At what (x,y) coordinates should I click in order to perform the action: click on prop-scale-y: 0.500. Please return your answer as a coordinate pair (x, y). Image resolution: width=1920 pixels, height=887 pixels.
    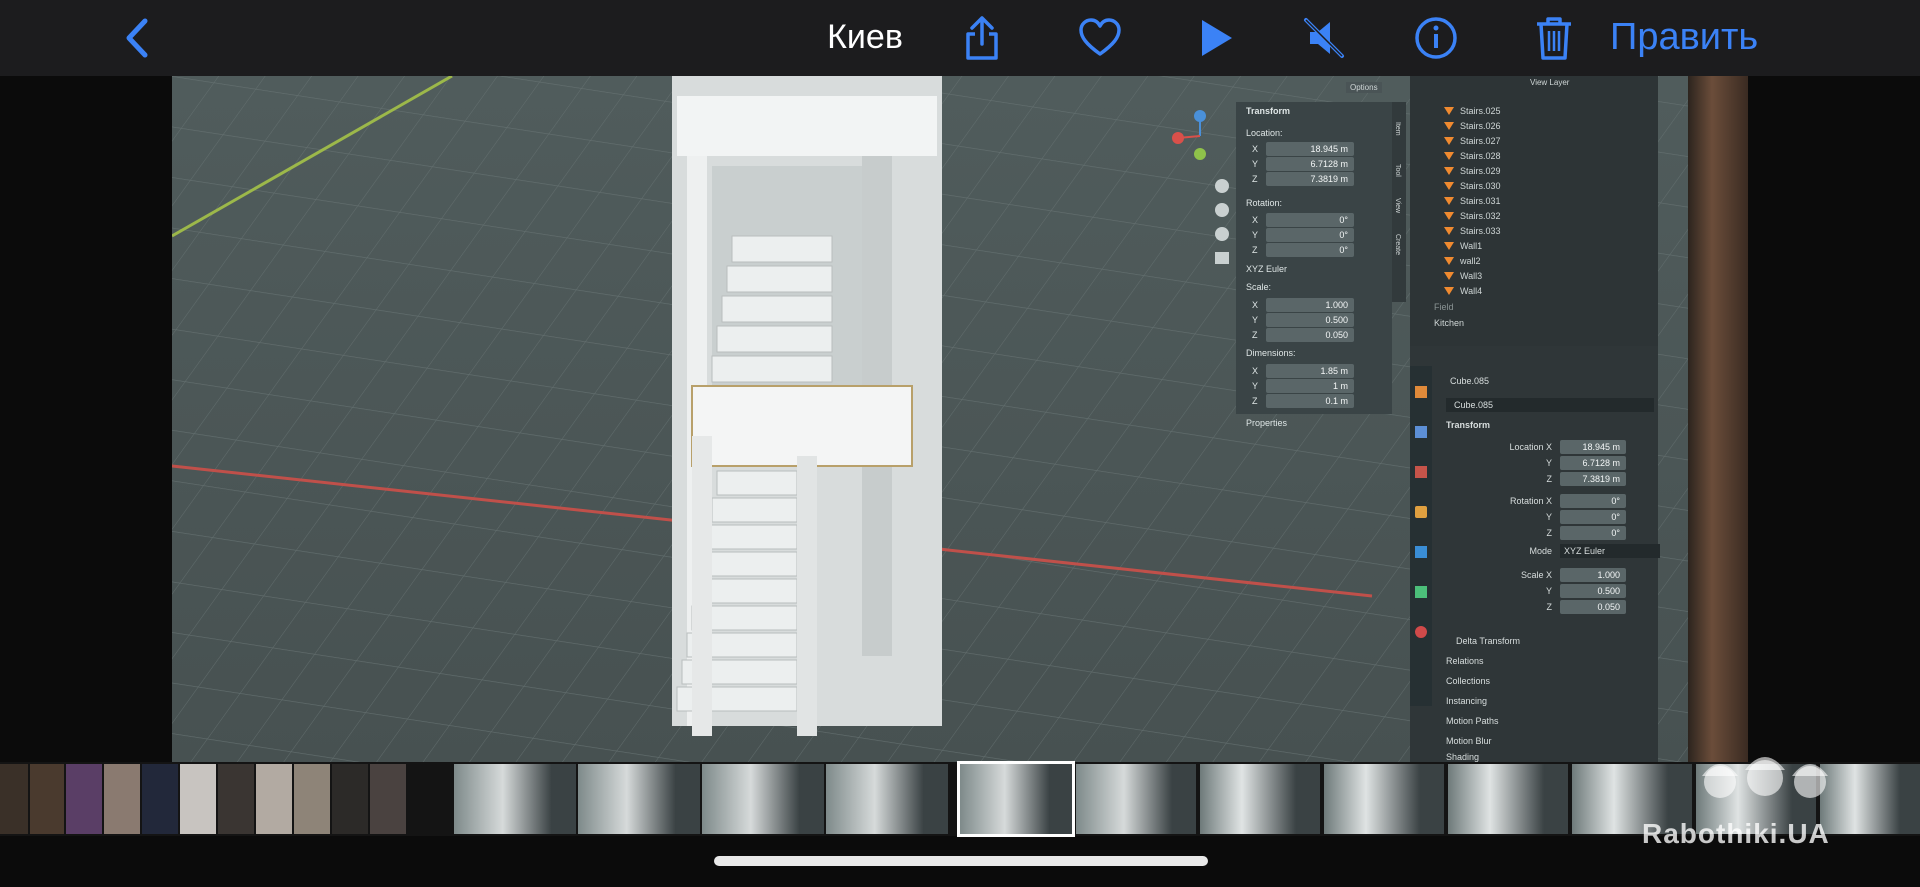
    Looking at the image, I should click on (1593, 591).